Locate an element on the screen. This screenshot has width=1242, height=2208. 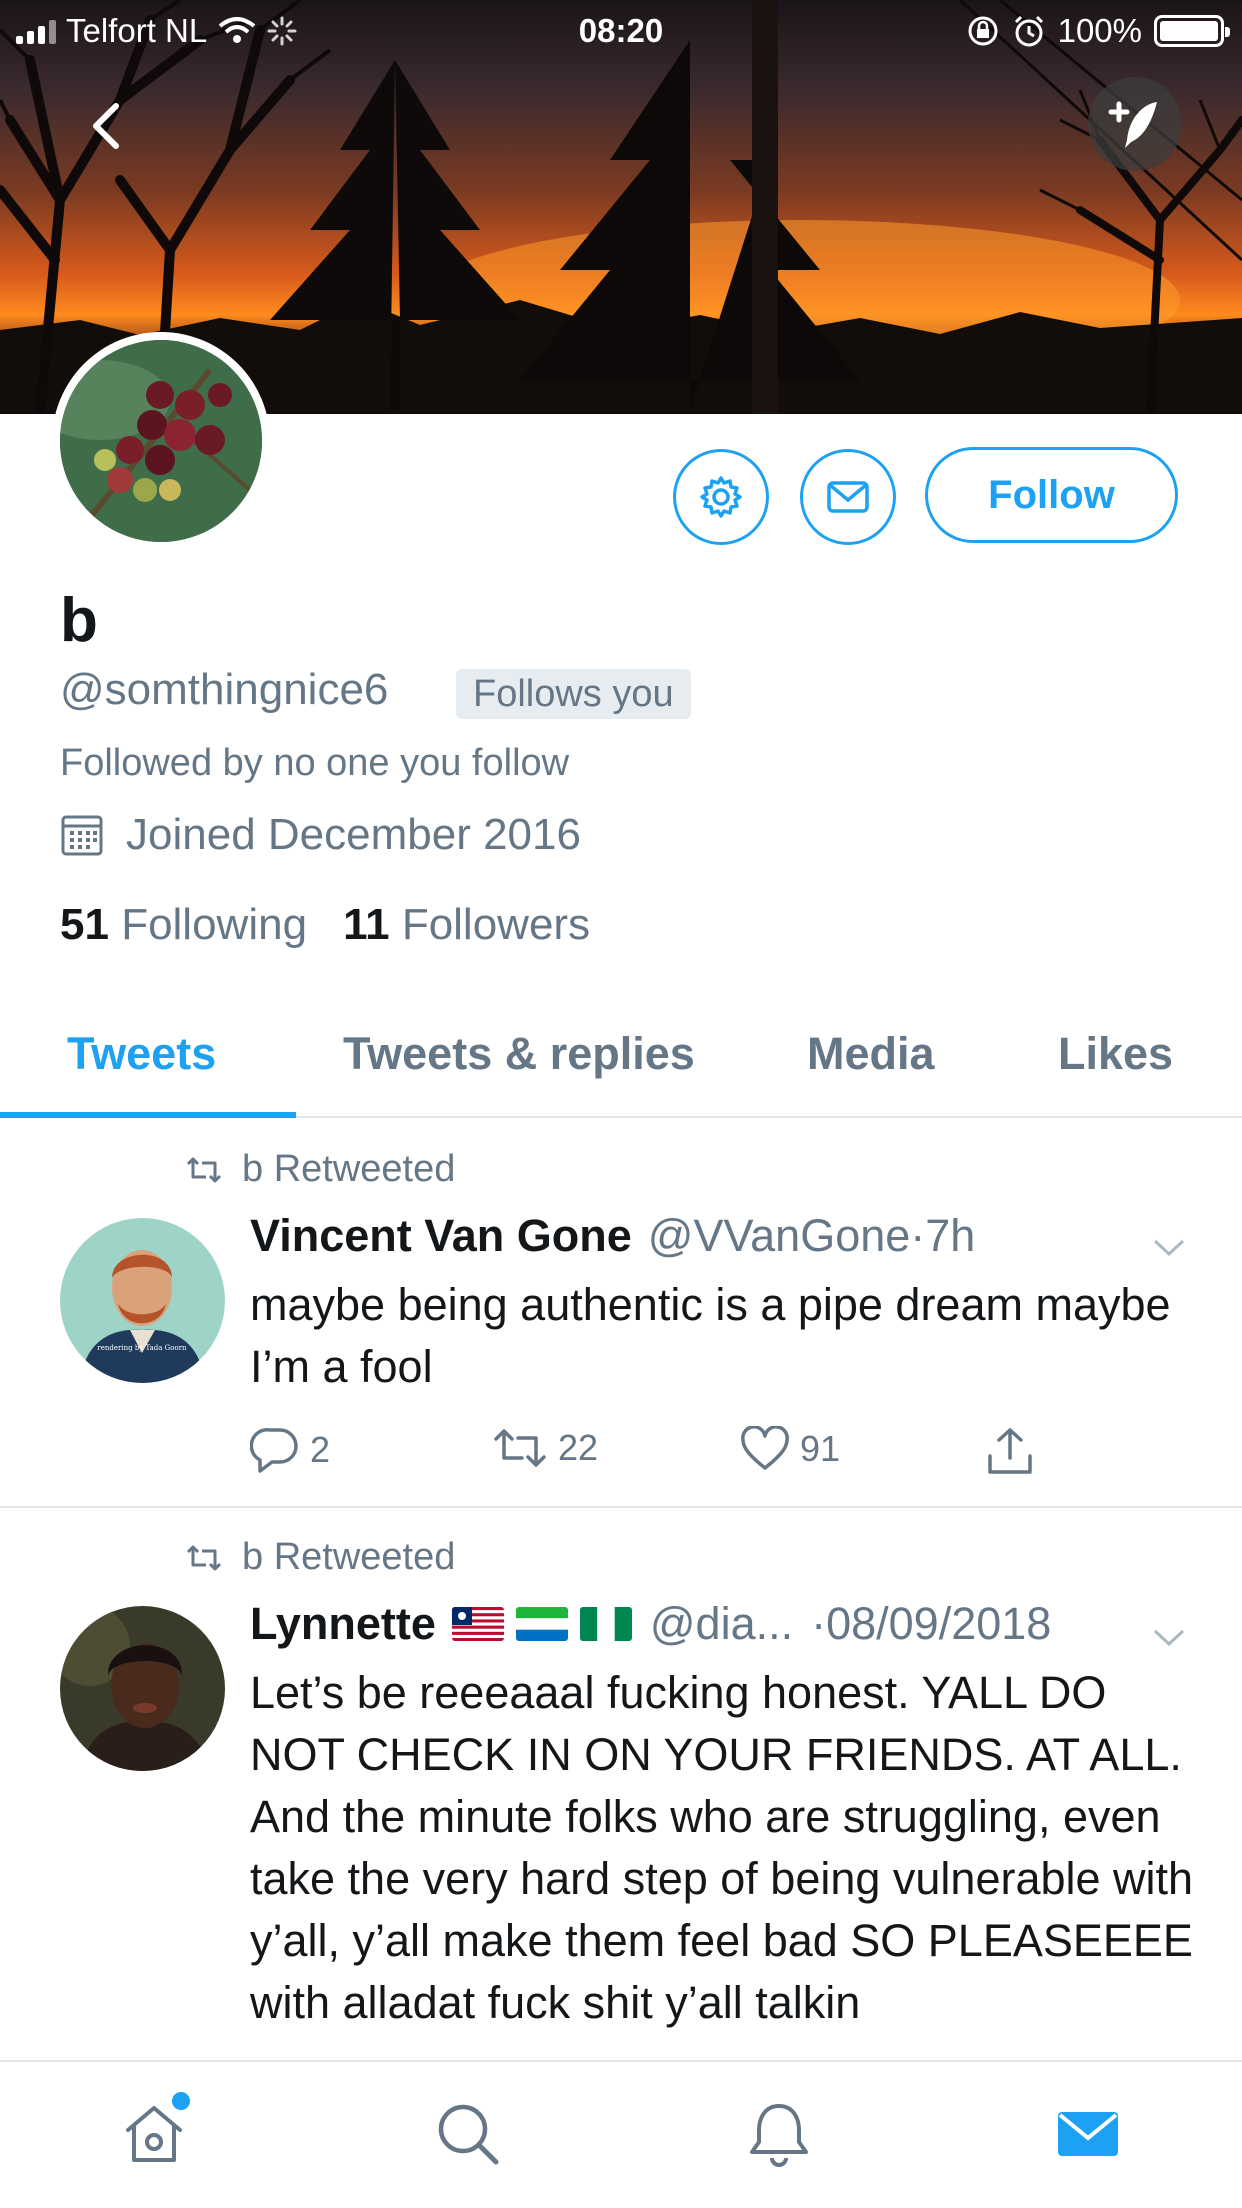
compose-tweet-icon is located at coordinates (1132, 124).